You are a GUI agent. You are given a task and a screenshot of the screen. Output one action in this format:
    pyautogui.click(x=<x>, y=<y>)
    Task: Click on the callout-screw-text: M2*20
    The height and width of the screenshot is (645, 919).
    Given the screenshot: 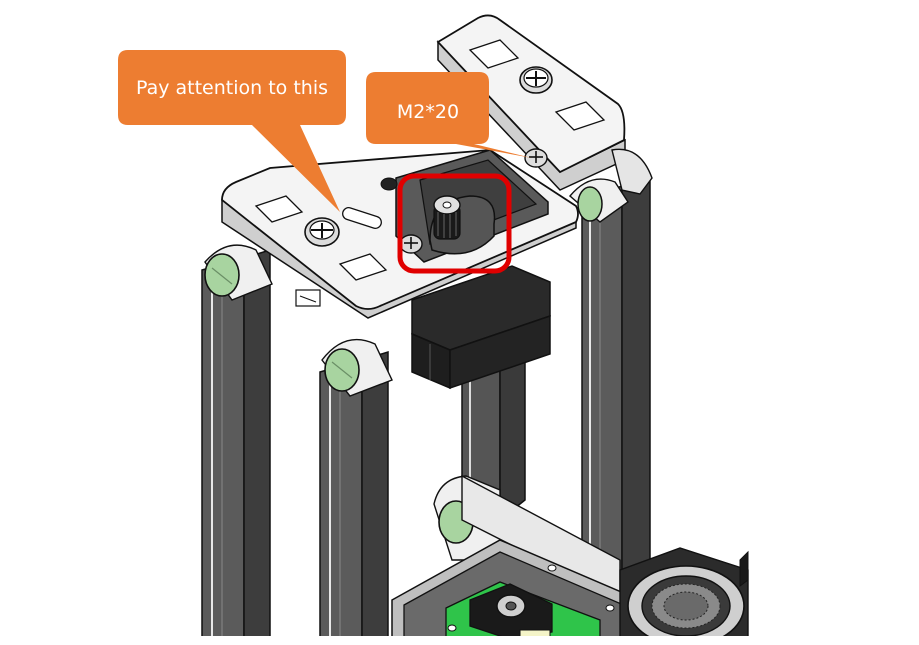 What is the action you would take?
    pyautogui.click(x=428, y=112)
    